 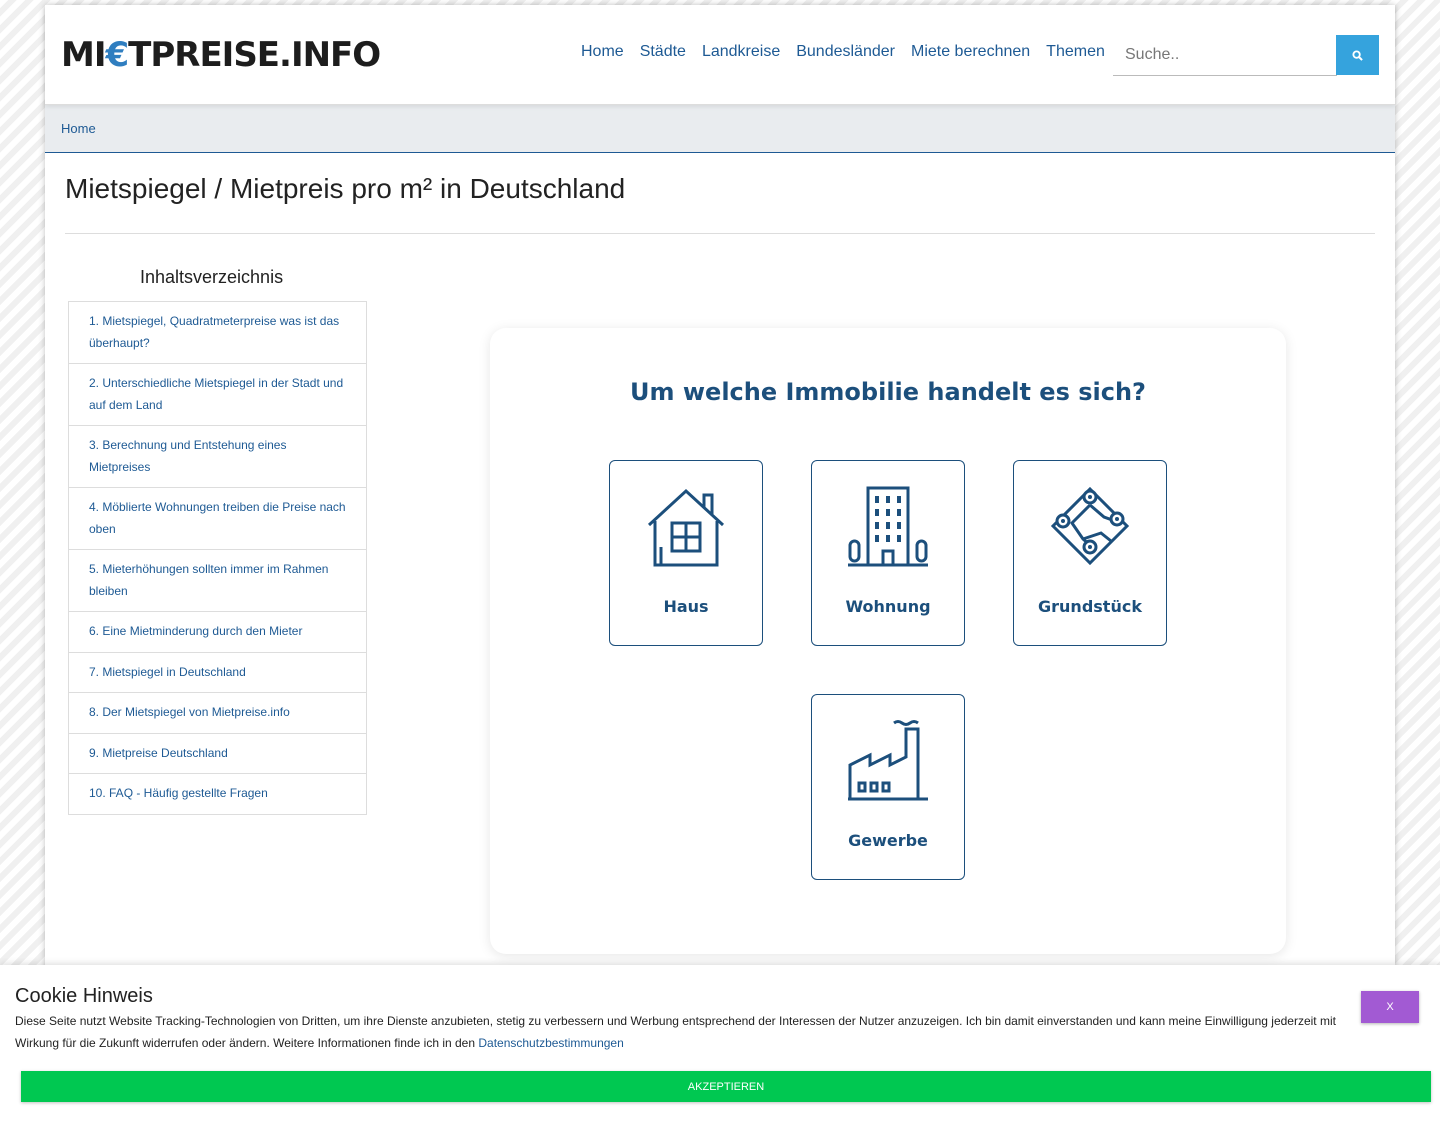 I want to click on toc-item: 8. Der Mietspiegel von Mietpreise.info, so click(x=217, y=713).